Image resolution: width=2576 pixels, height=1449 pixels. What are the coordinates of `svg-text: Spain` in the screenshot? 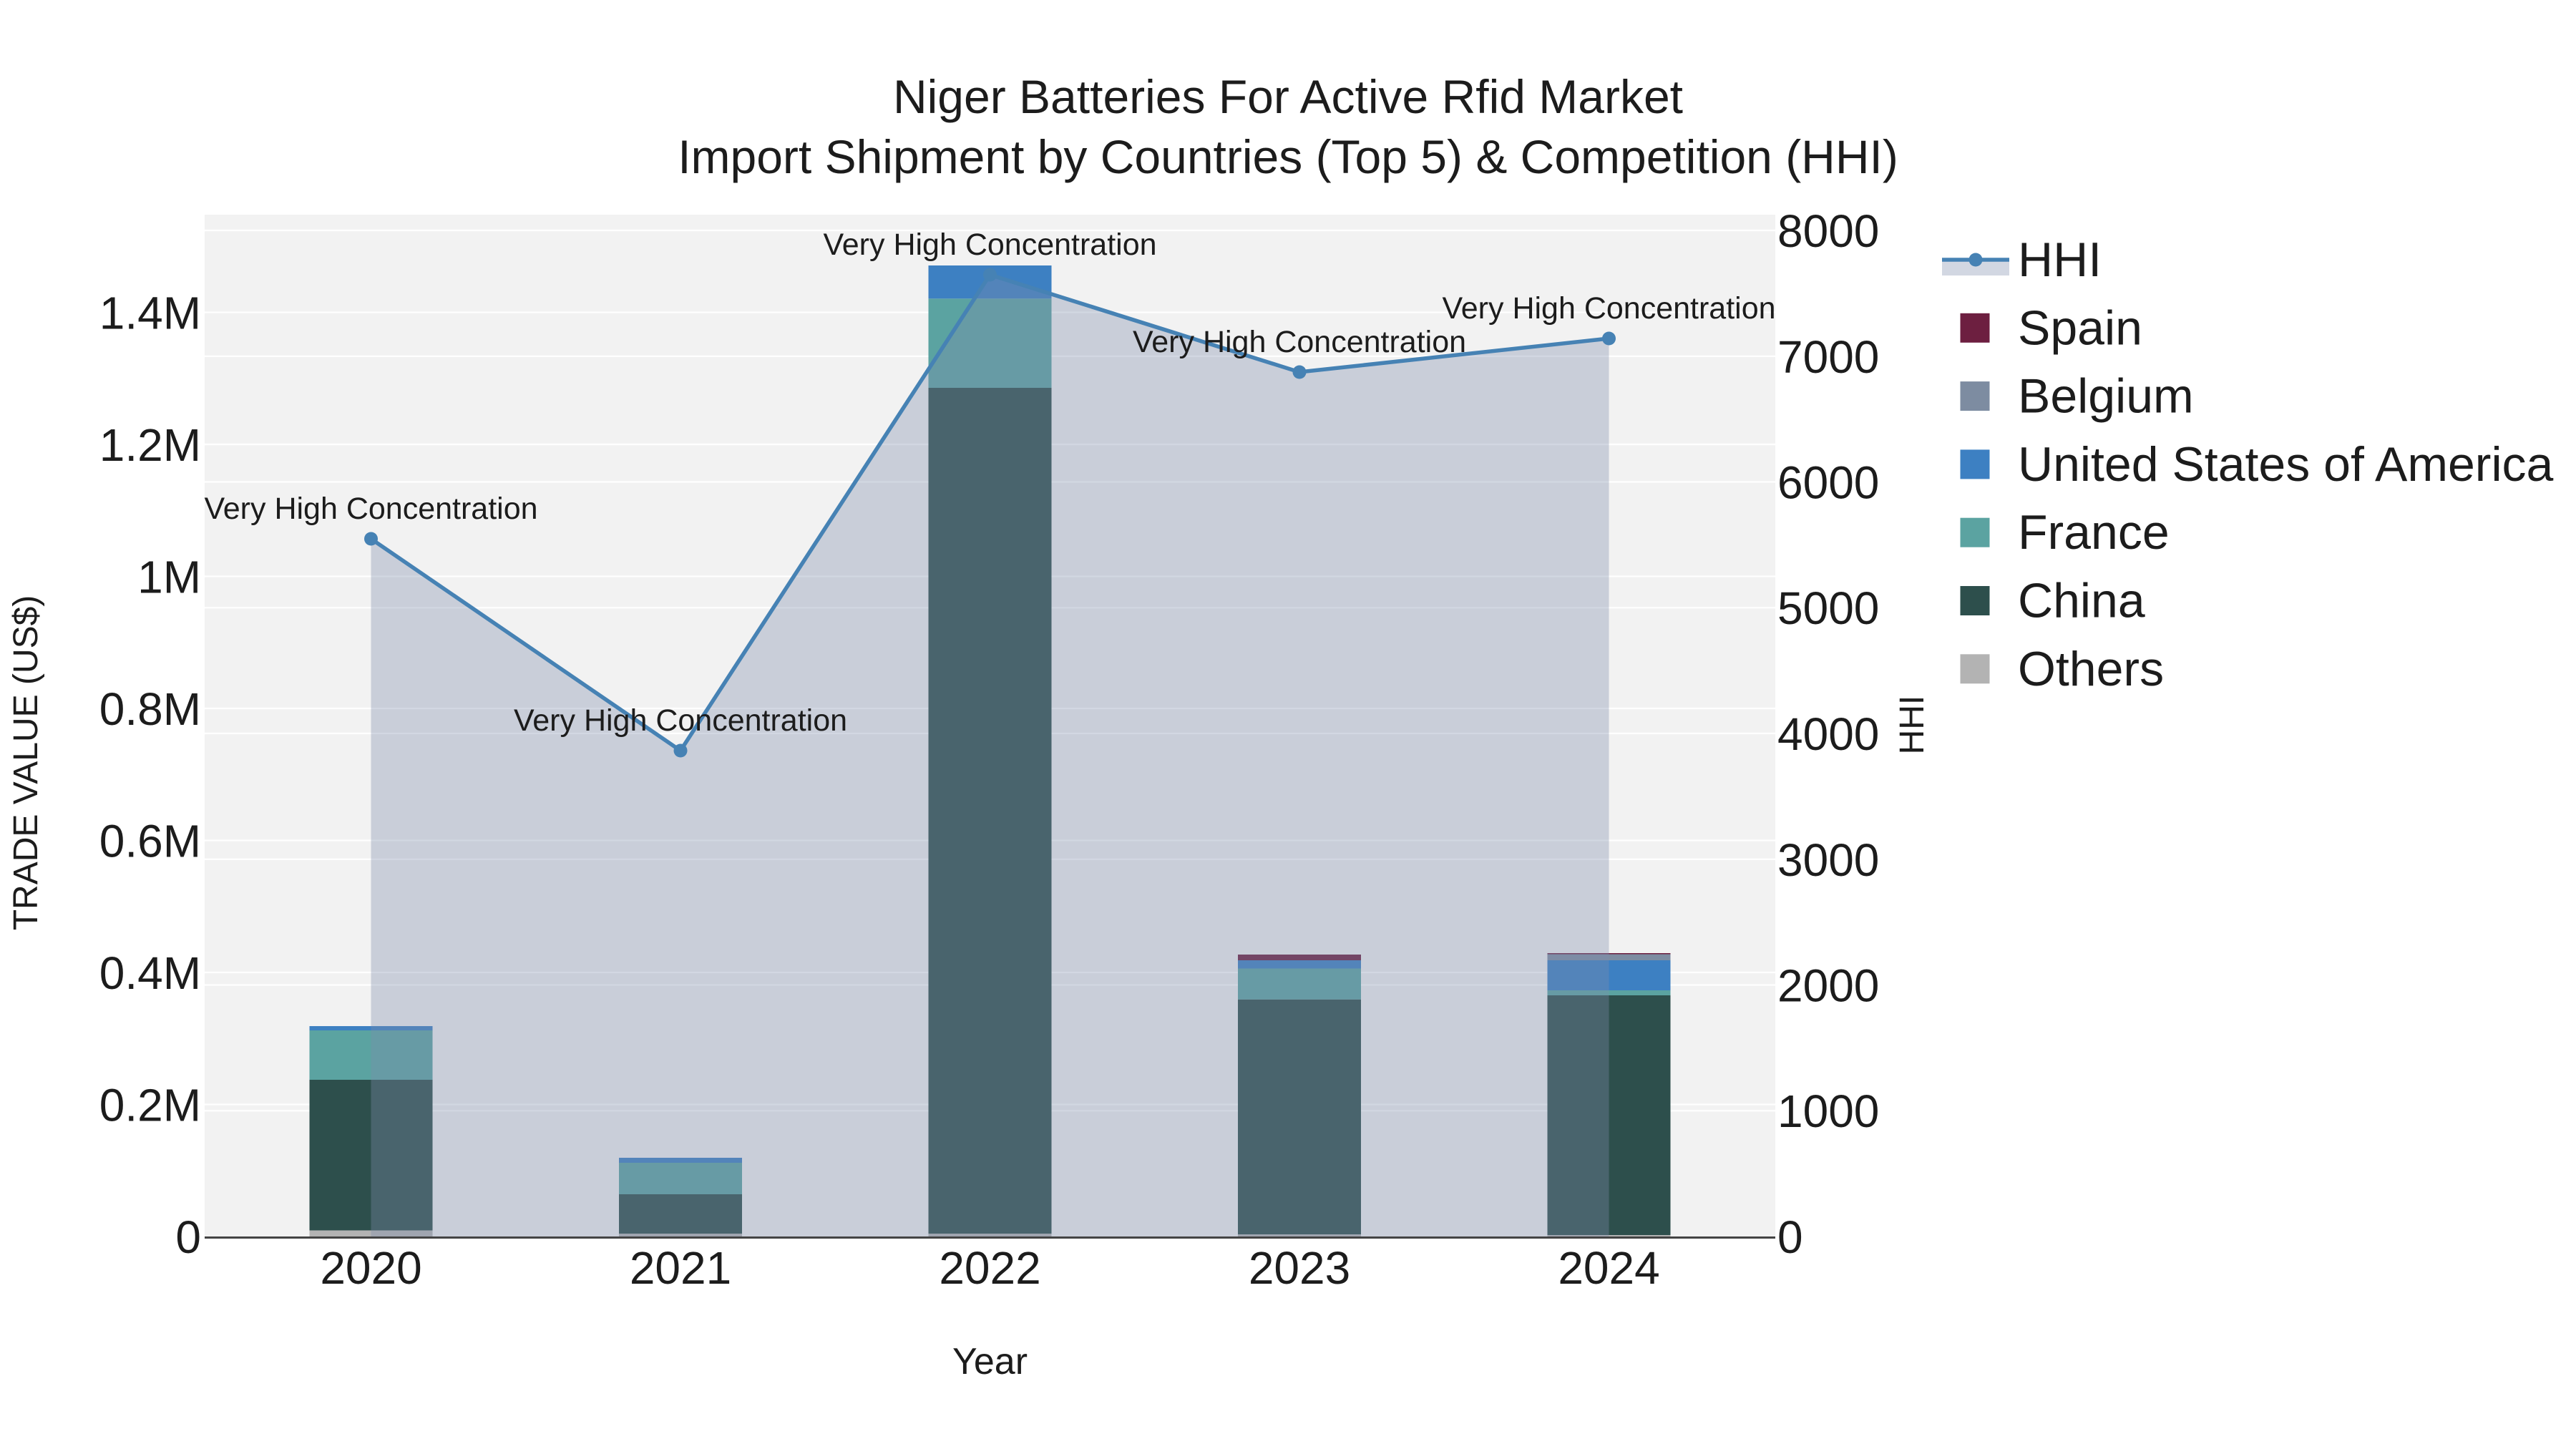 It's located at (2080, 328).